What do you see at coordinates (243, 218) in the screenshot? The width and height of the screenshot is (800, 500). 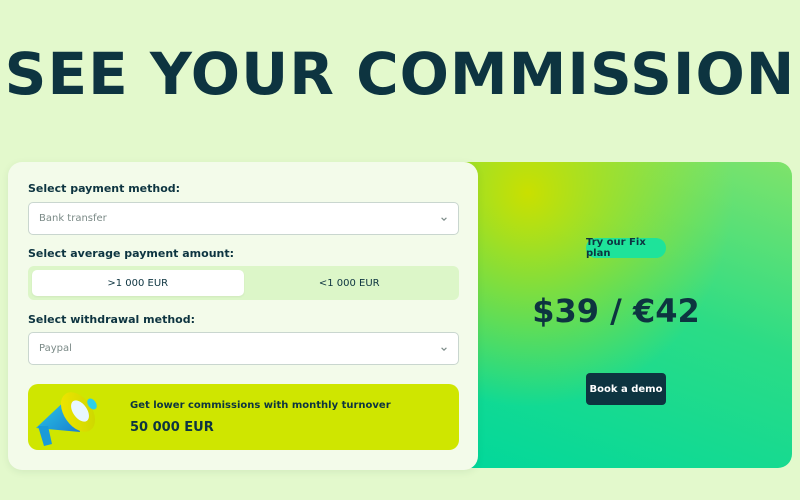 I see `payment-method-select: Bank transfer` at bounding box center [243, 218].